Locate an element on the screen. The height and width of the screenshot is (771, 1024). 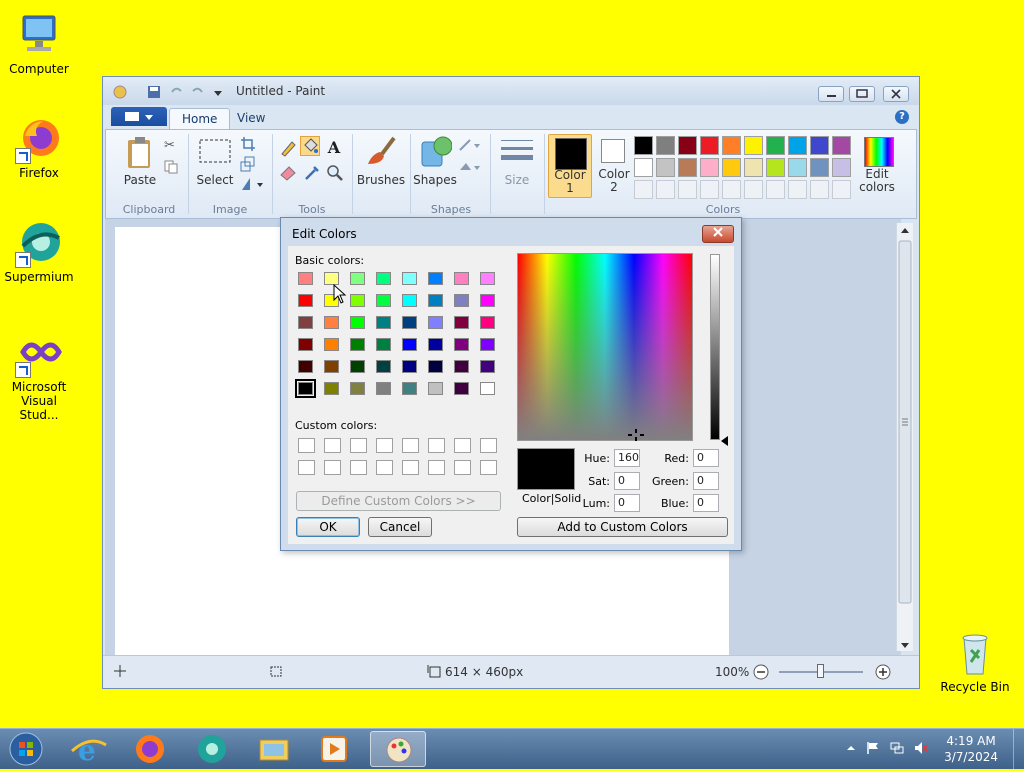
paint-menu-button is located at coordinates (139, 116).